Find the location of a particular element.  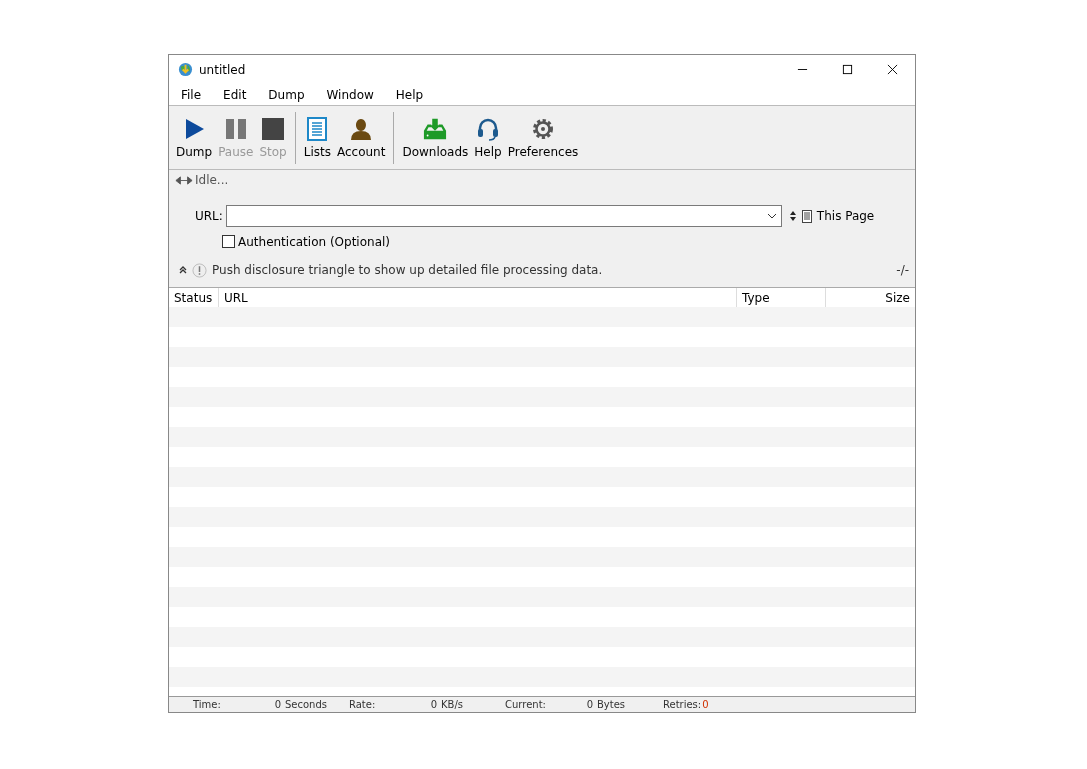

status-label: Rate: is located at coordinates (363, 704).